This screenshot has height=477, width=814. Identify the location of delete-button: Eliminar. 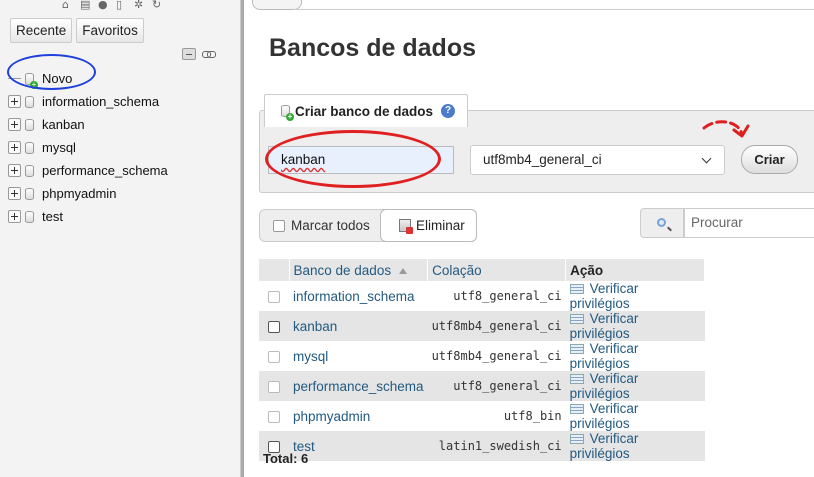
(428, 225).